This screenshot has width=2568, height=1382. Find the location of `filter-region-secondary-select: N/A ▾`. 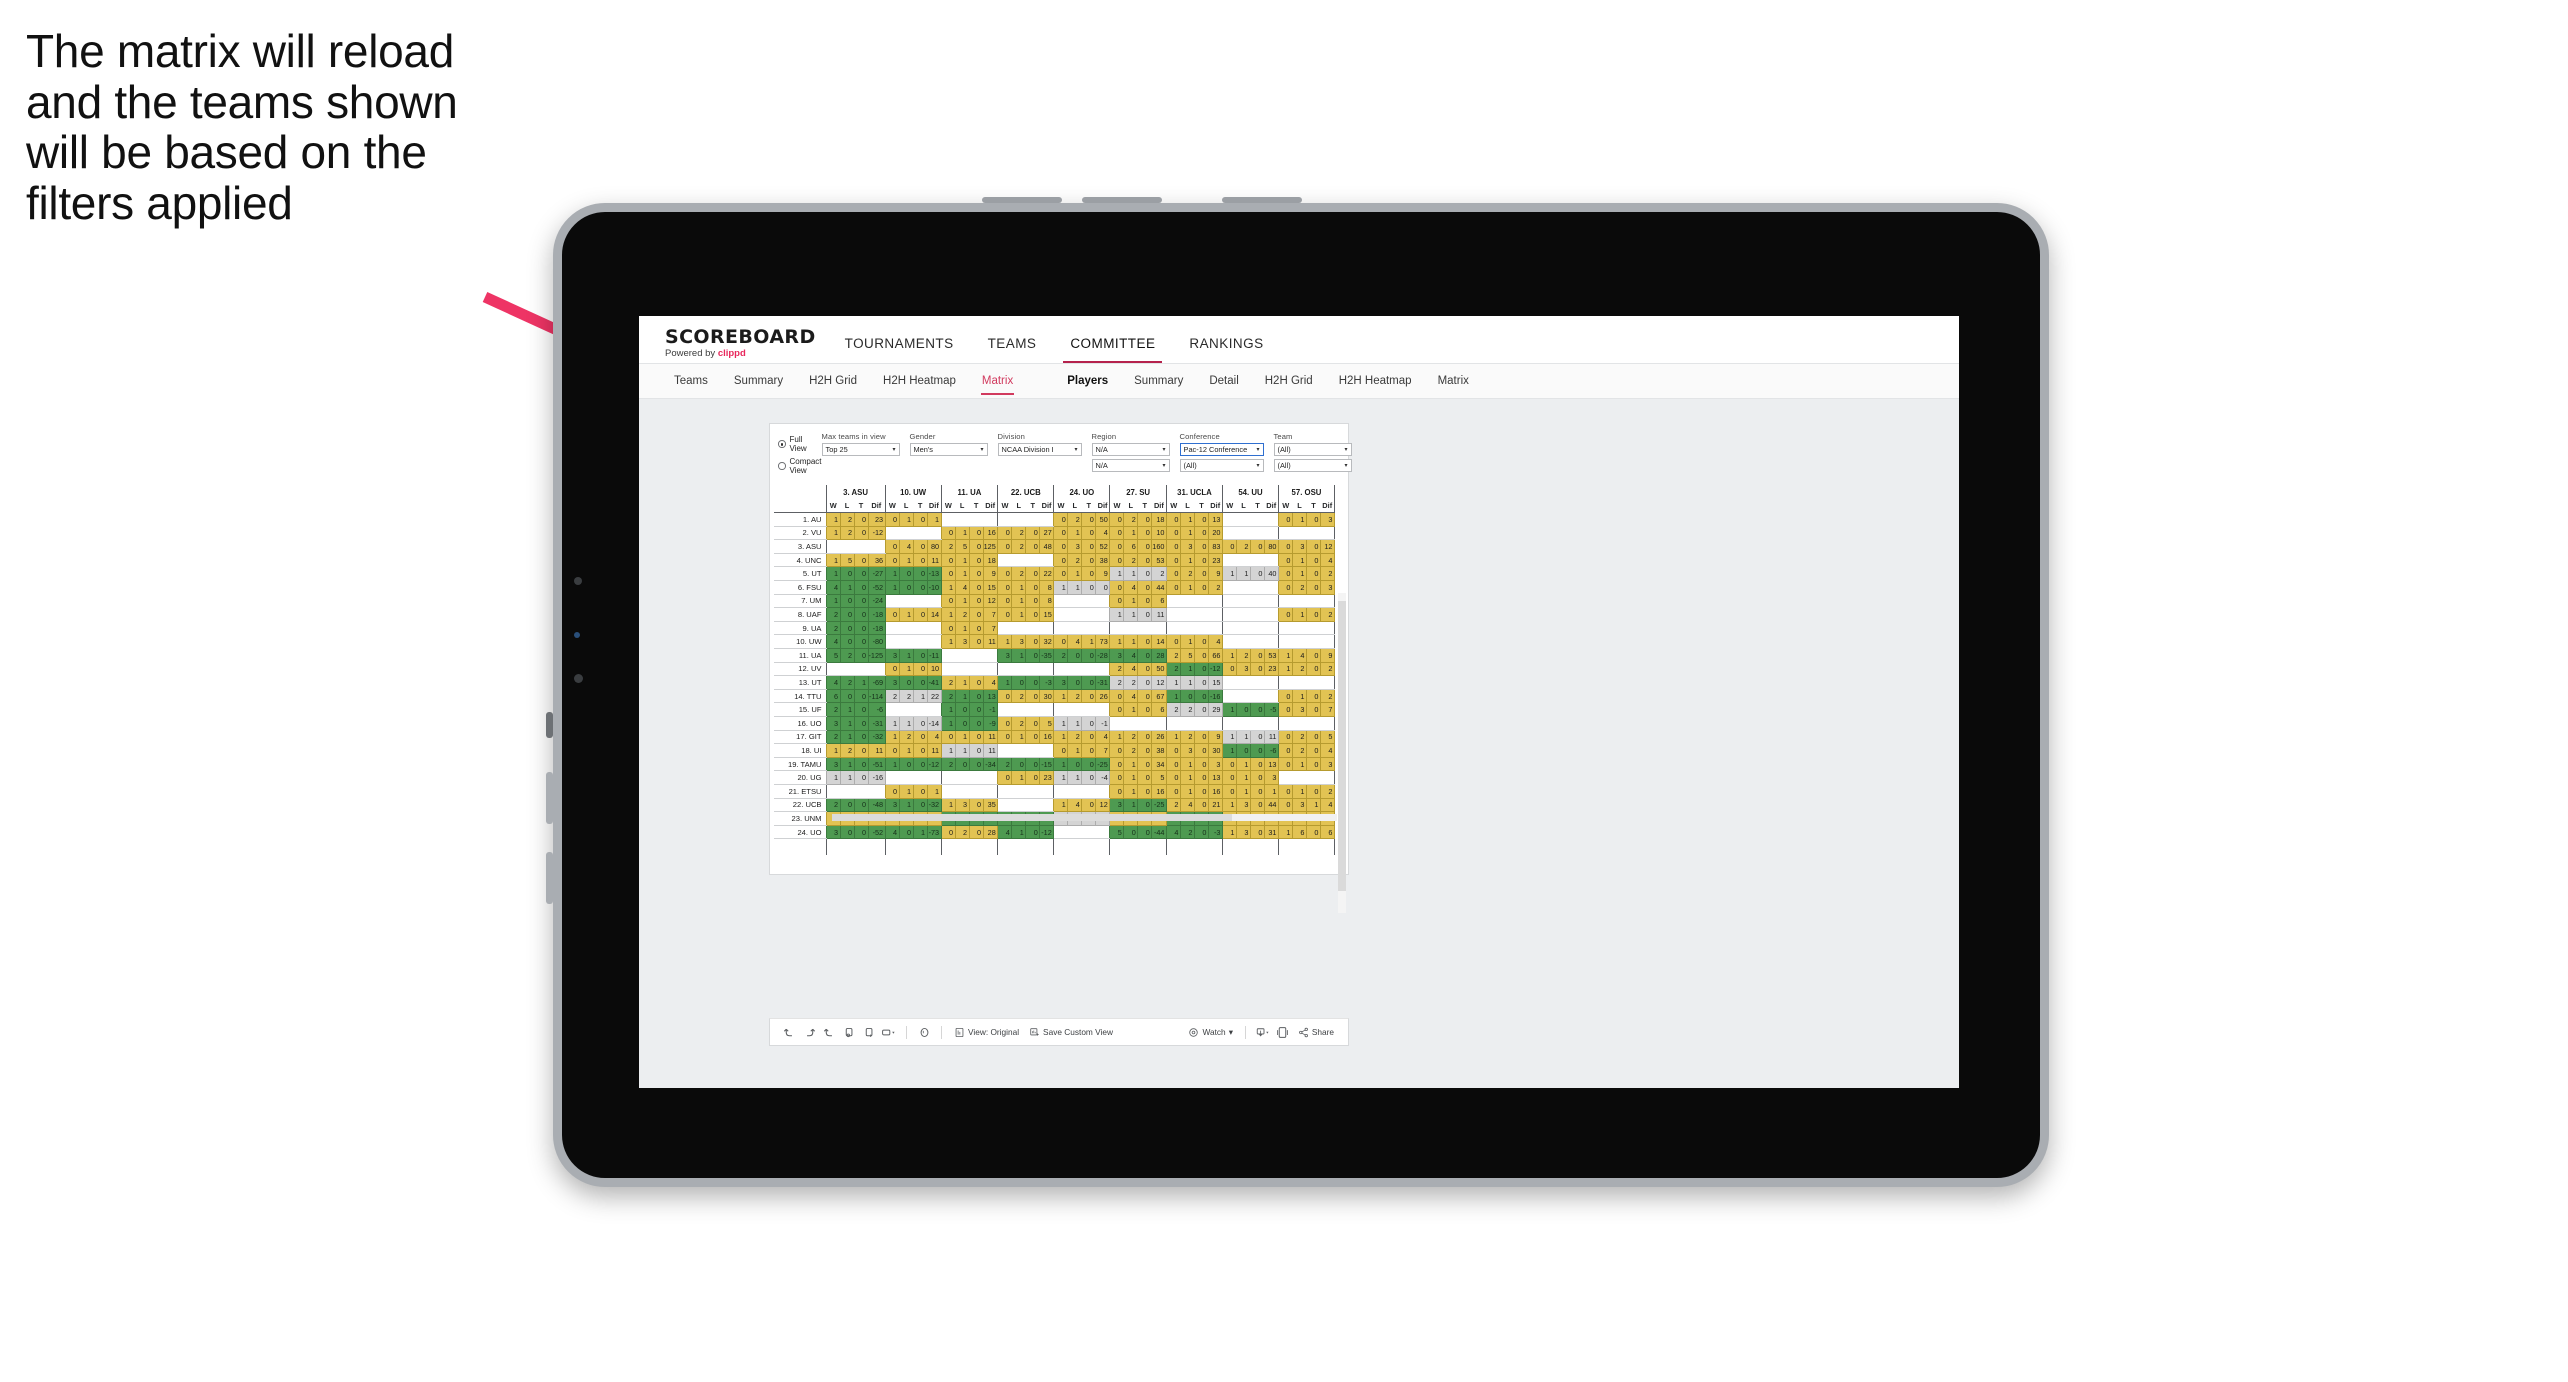

filter-region-secondary-select: N/A ▾ is located at coordinates (1130, 465).